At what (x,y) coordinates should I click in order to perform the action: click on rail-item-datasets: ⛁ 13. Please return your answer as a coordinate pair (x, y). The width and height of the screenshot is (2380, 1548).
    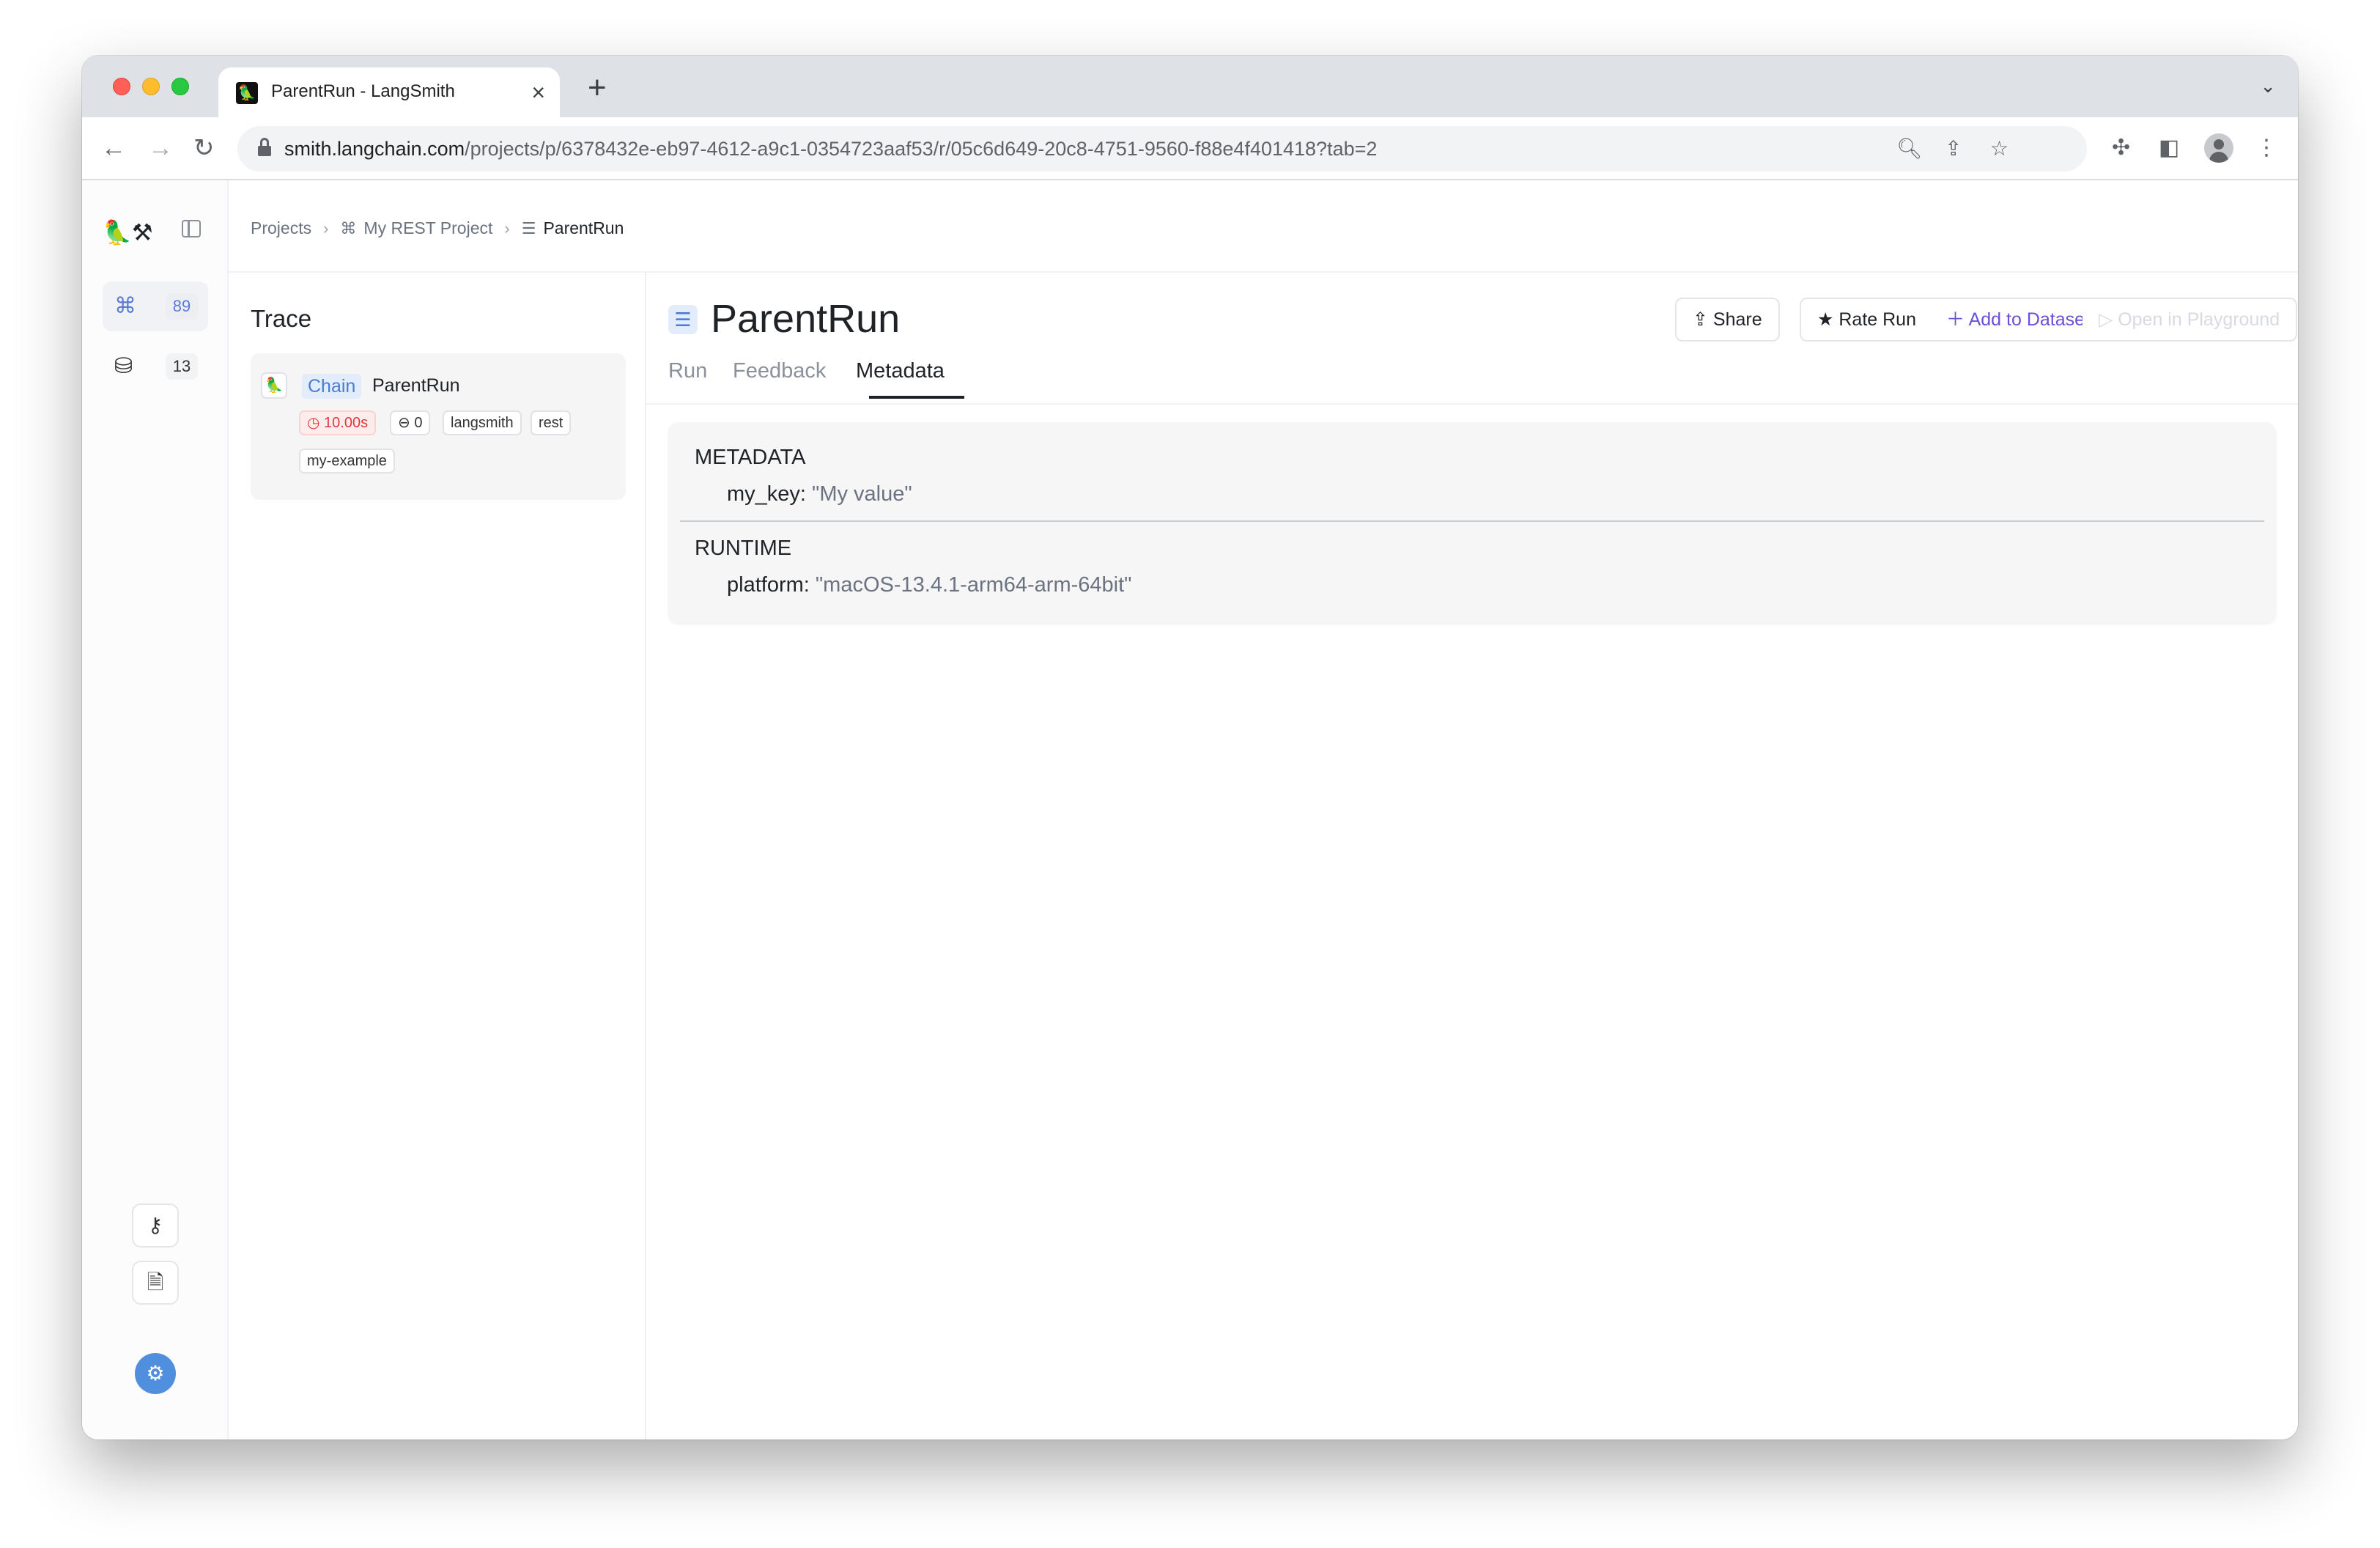
    Looking at the image, I should click on (155, 366).